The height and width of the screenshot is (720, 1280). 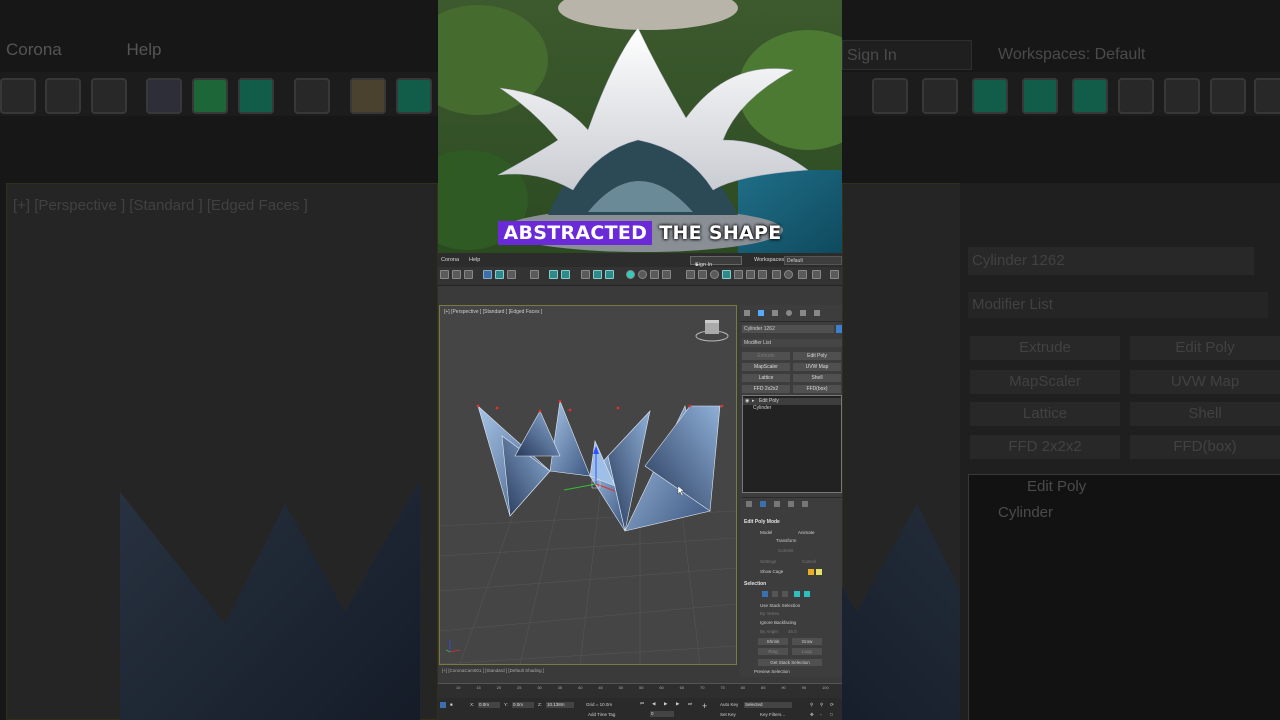 I want to click on pin-stack-icon, so click(x=749, y=504).